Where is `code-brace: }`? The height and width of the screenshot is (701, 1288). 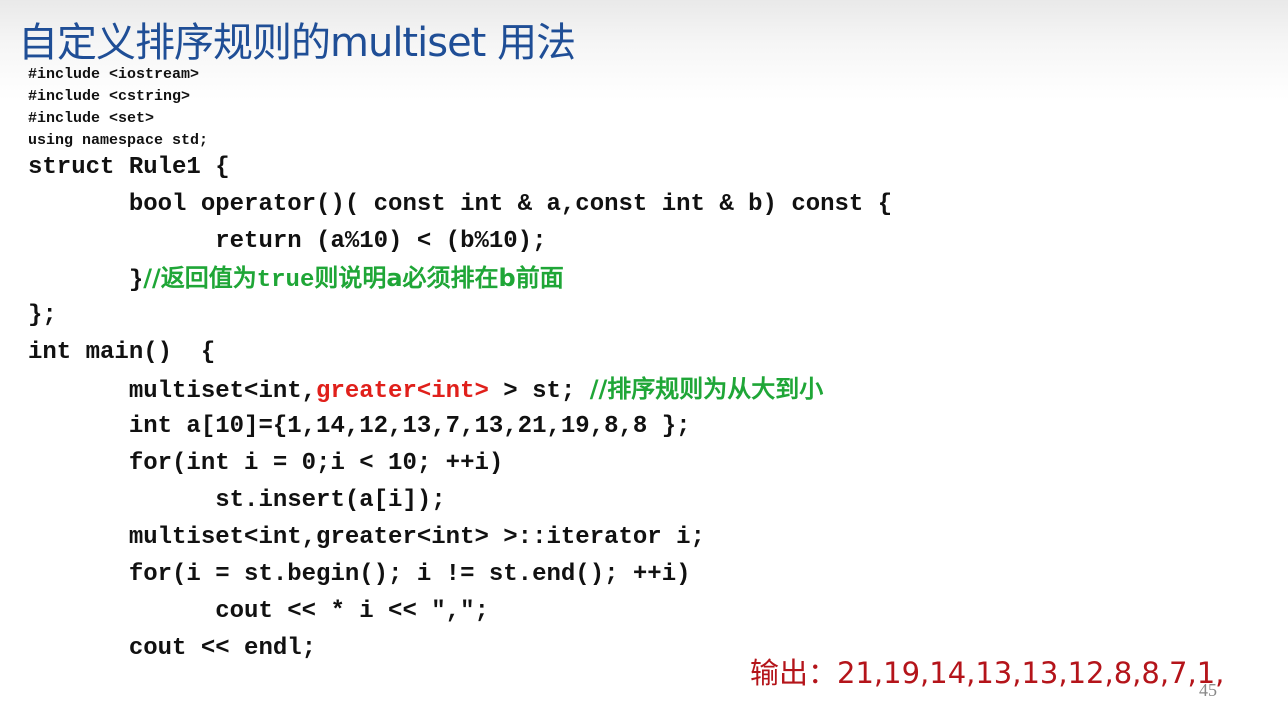 code-brace: } is located at coordinates (86, 280).